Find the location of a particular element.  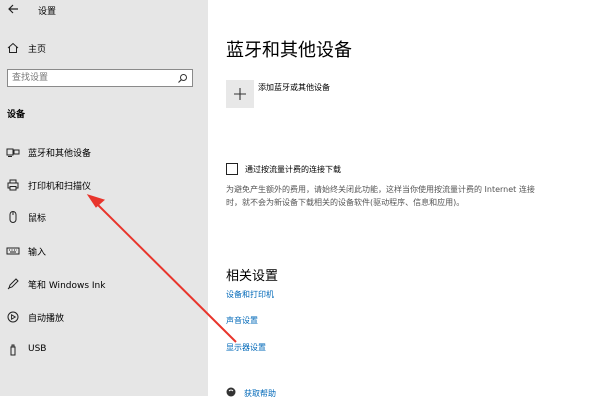

app-title: 设置 is located at coordinates (47, 12).